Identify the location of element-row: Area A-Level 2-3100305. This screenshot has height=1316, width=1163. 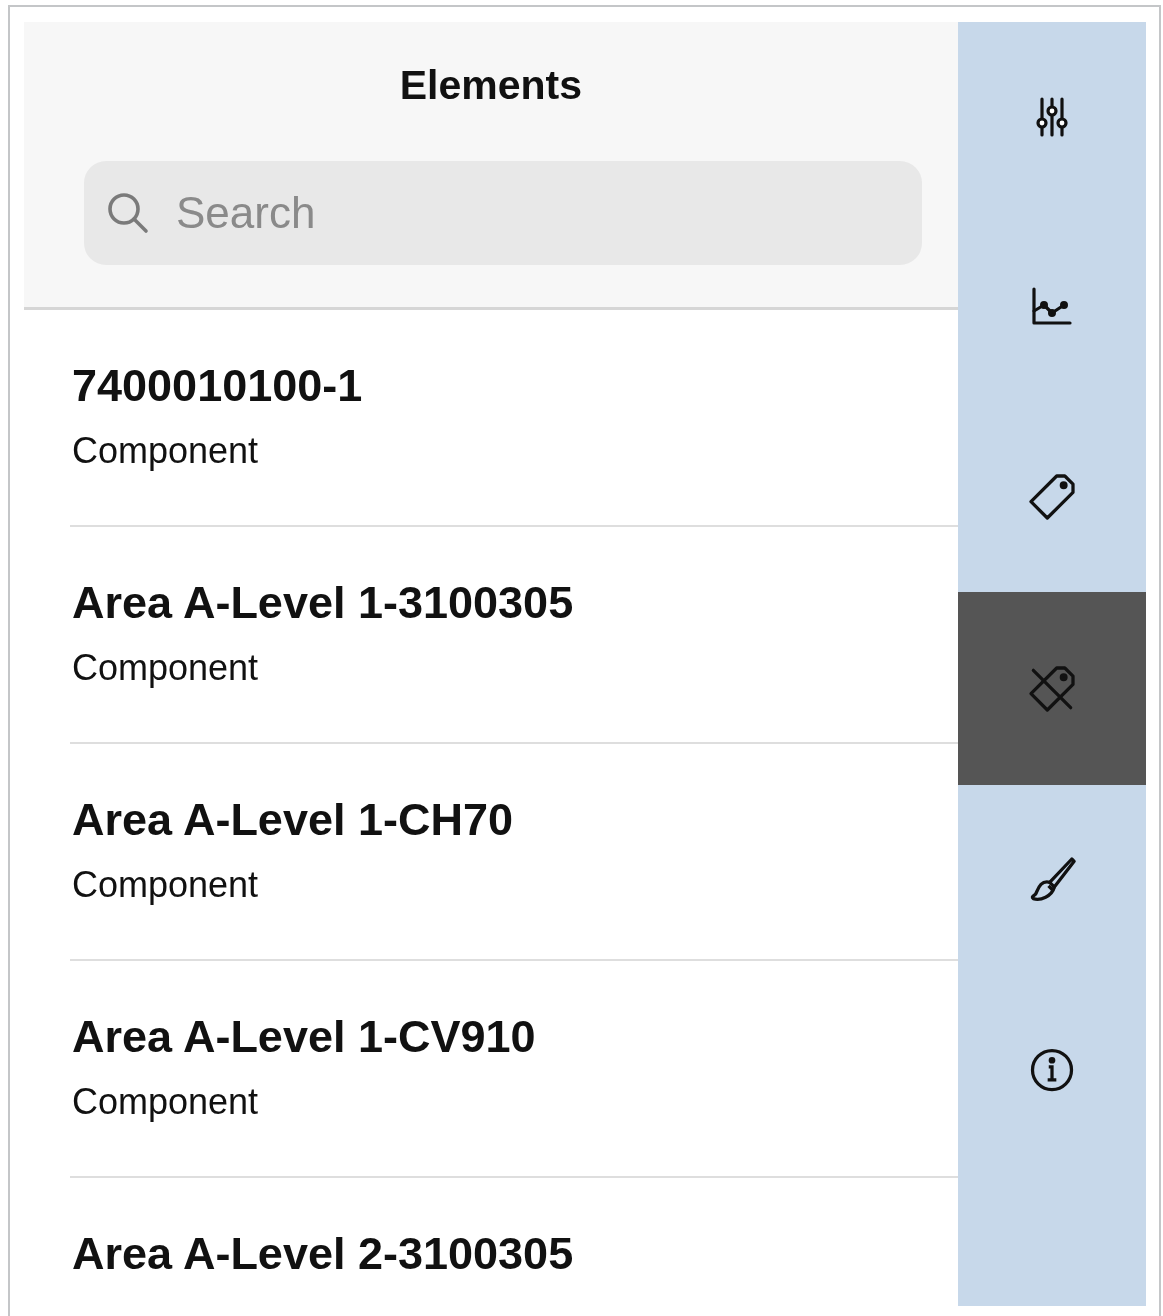
(514, 1246).